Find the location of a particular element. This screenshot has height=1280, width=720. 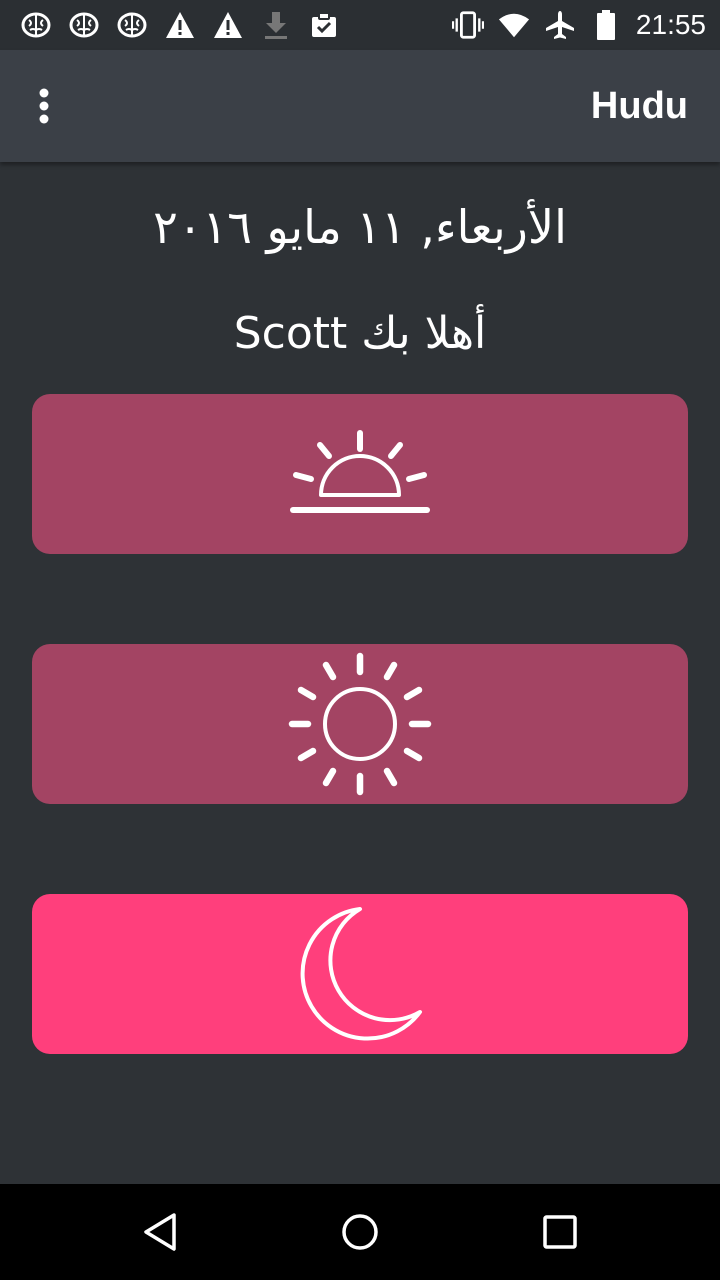

app-bar: Hudu is located at coordinates (360, 106).